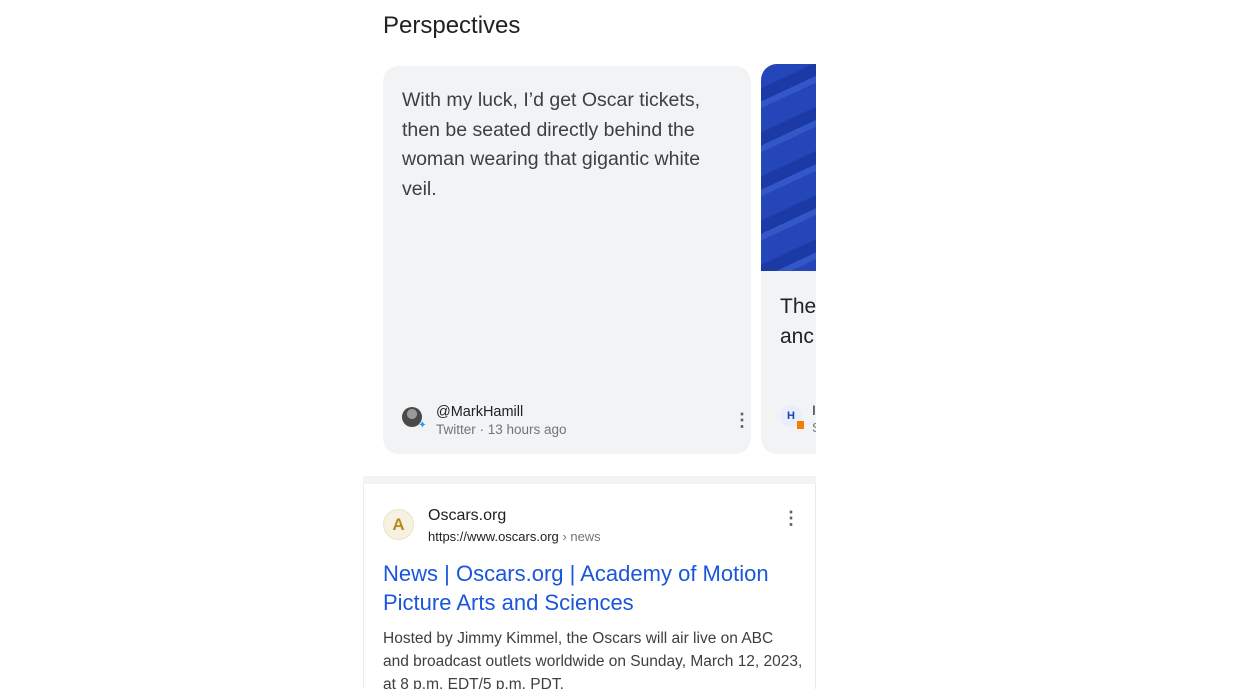 The height and width of the screenshot is (689, 1252). Describe the element at coordinates (480, 412) in the screenshot. I see `author-handle: @MarkHamill` at that location.